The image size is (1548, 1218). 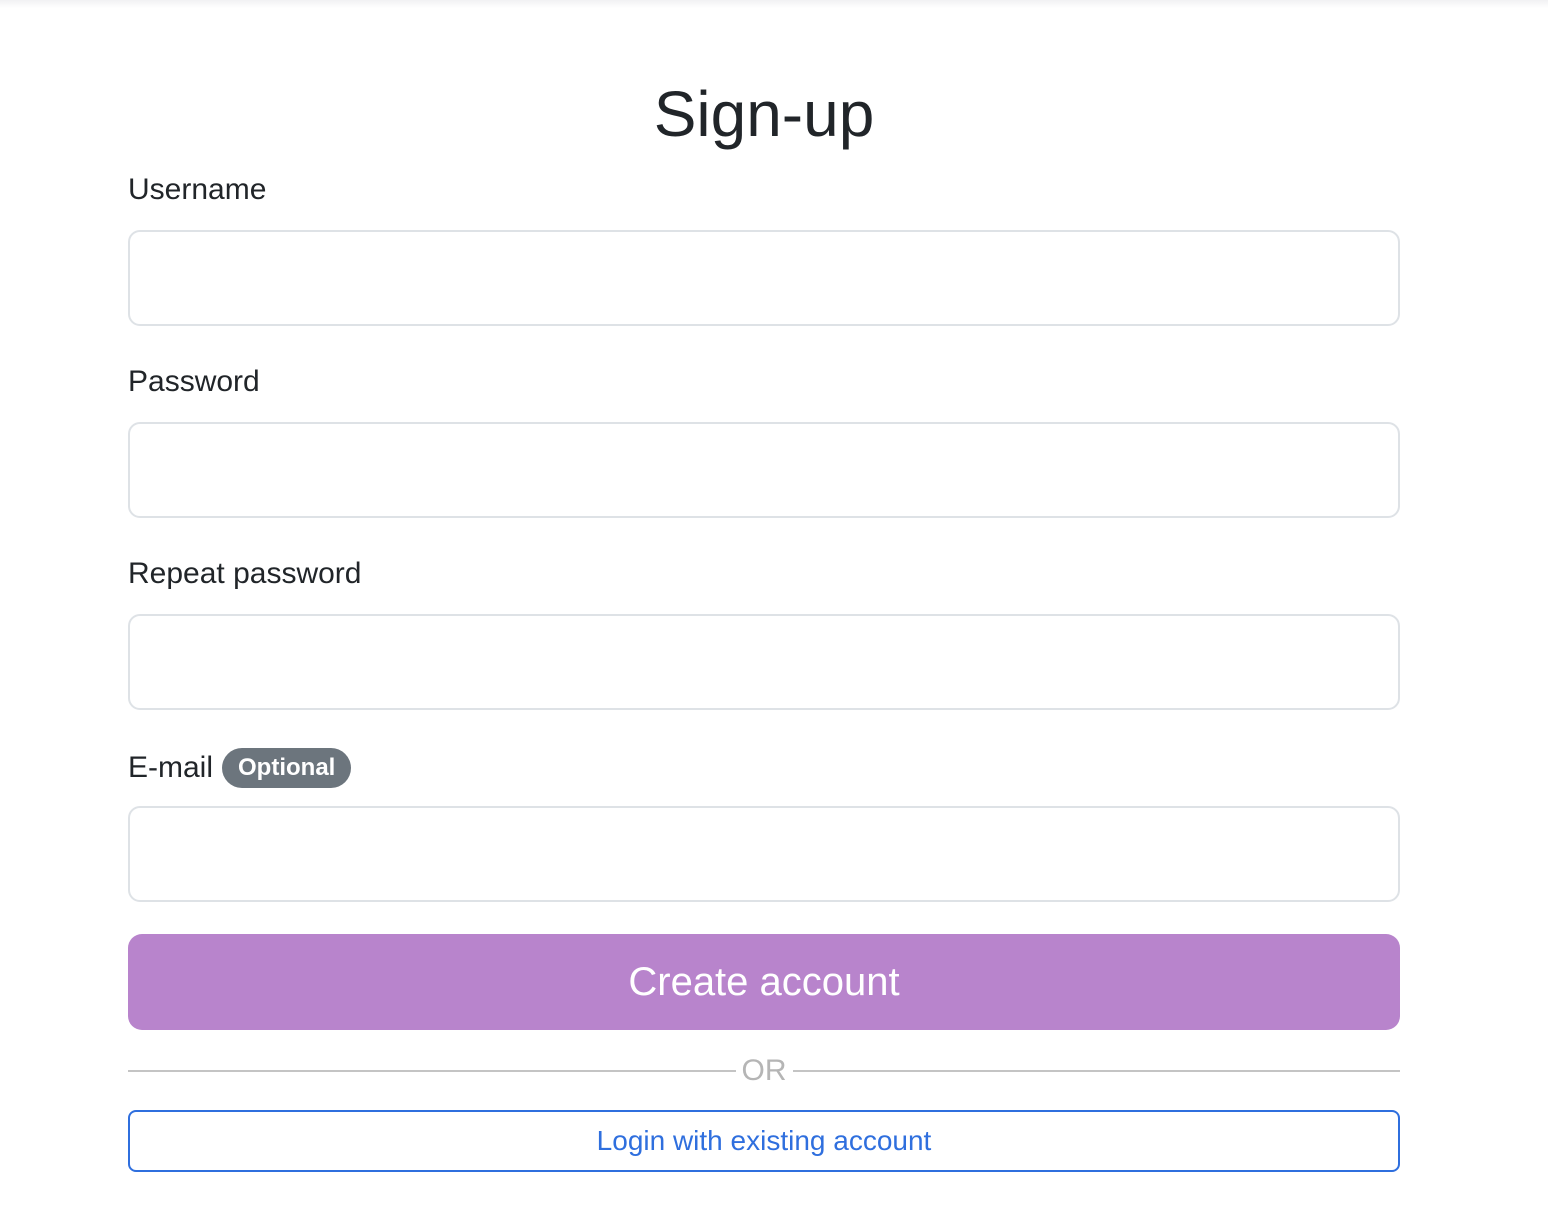 What do you see at coordinates (764, 854) in the screenshot?
I see `email-input` at bounding box center [764, 854].